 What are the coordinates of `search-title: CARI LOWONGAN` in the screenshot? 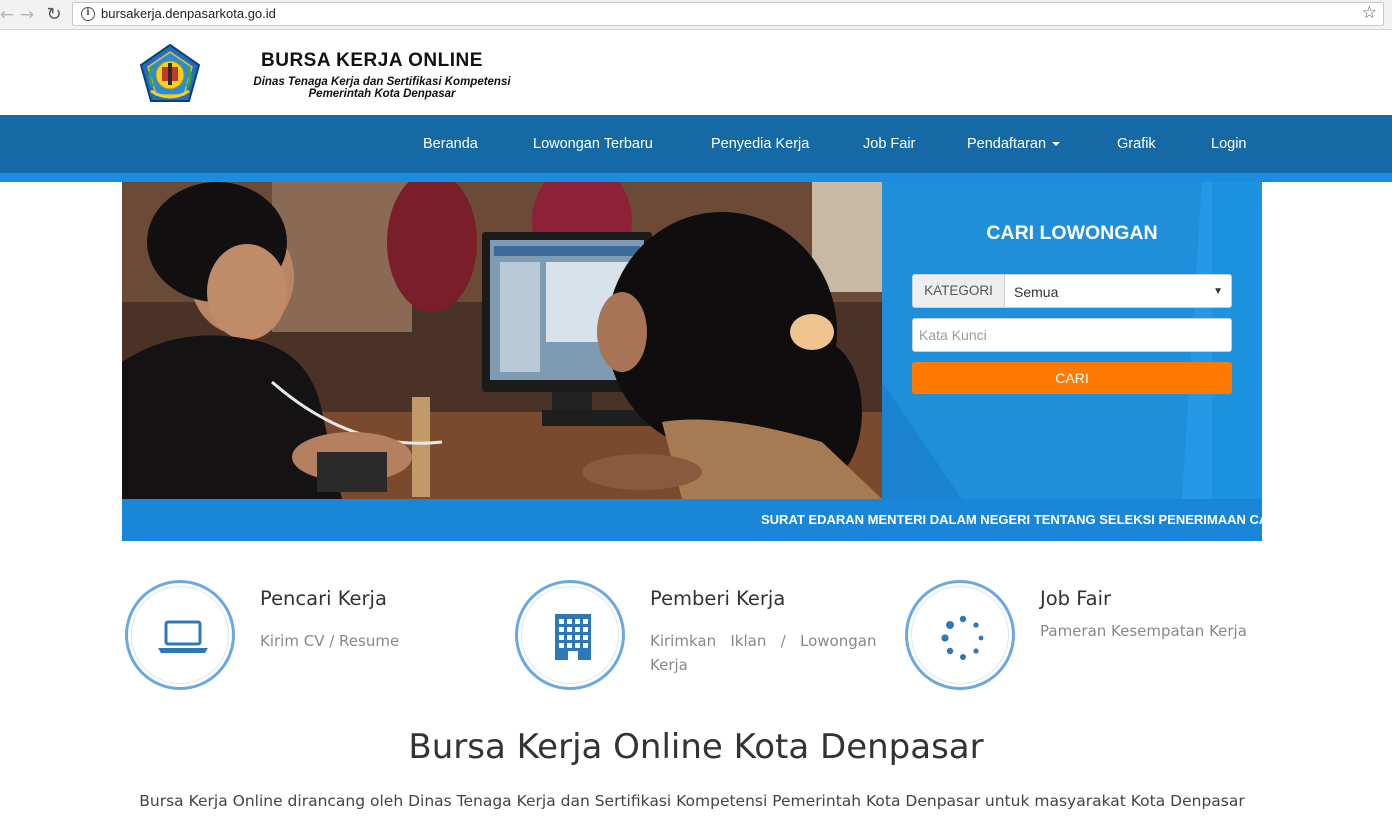 It's located at (1072, 233).